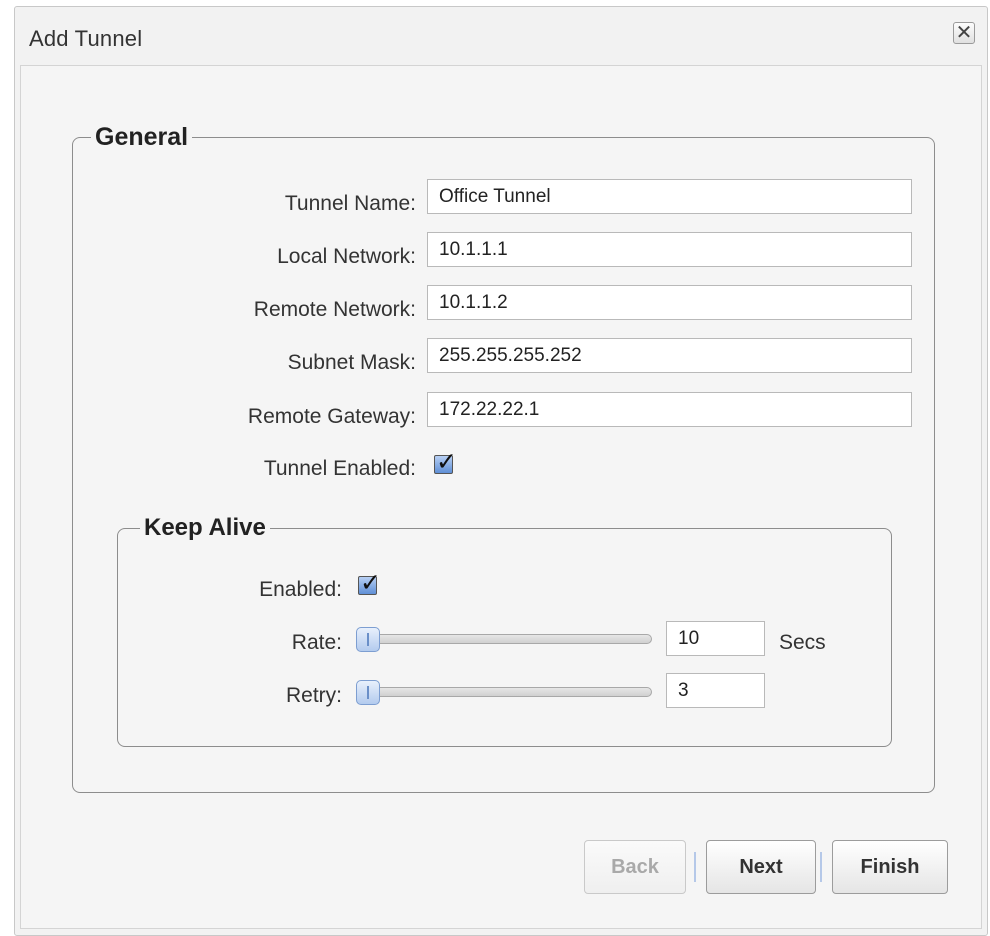  What do you see at coordinates (669, 196) in the screenshot?
I see `tunnel-name-input` at bounding box center [669, 196].